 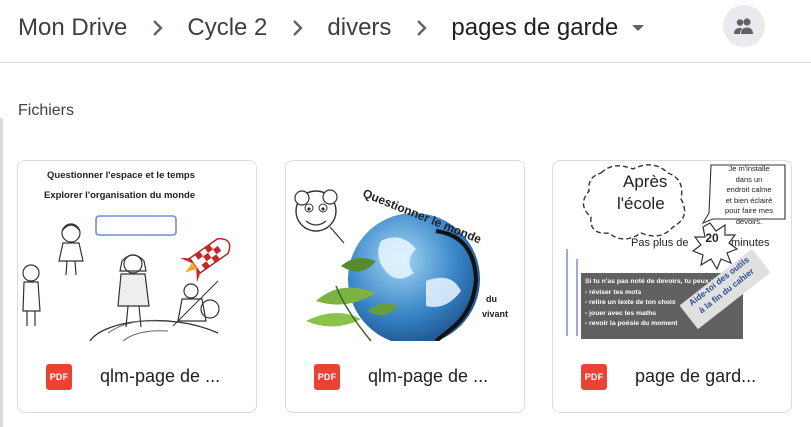 What do you see at coordinates (1, 272) in the screenshot?
I see `panel-edge` at bounding box center [1, 272].